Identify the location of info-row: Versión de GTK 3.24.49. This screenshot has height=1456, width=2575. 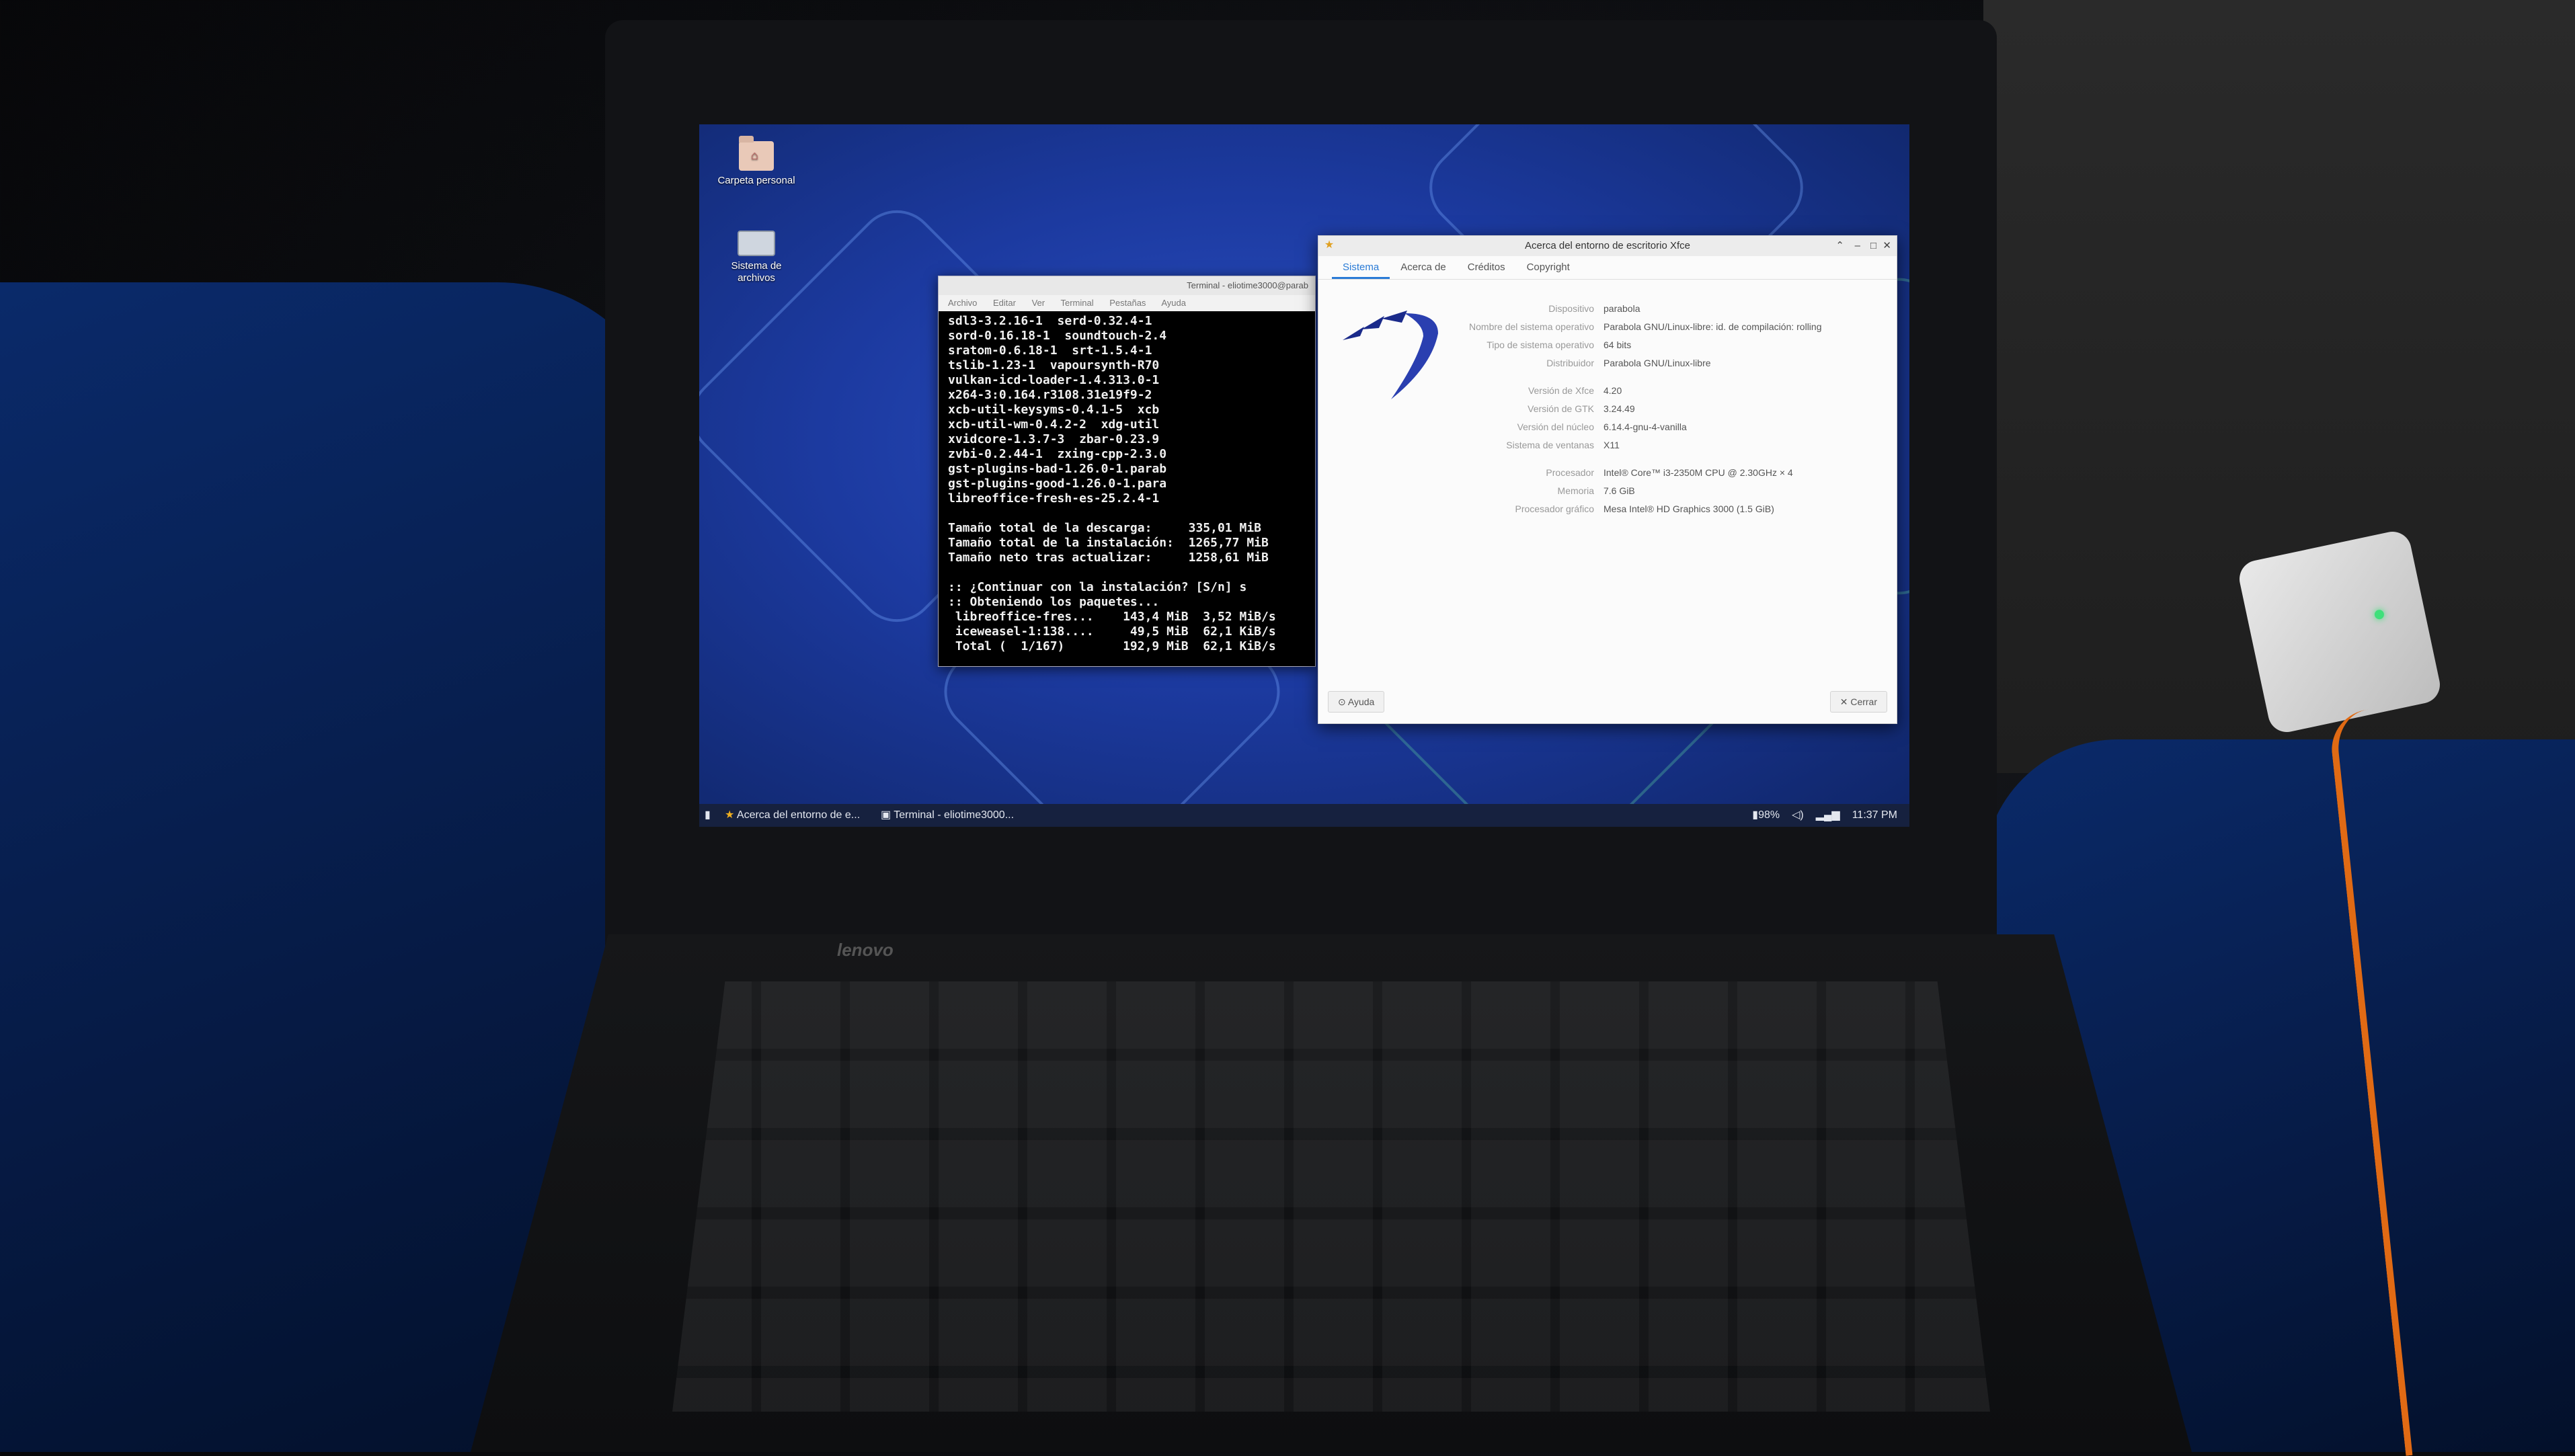
(1668, 409).